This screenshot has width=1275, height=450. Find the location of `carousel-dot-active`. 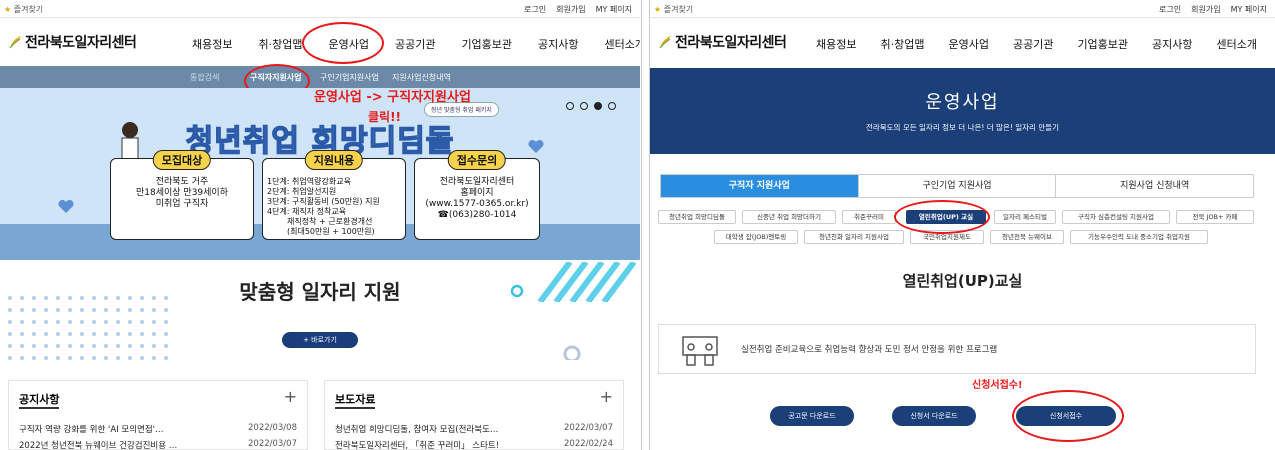

carousel-dot-active is located at coordinates (598, 106).